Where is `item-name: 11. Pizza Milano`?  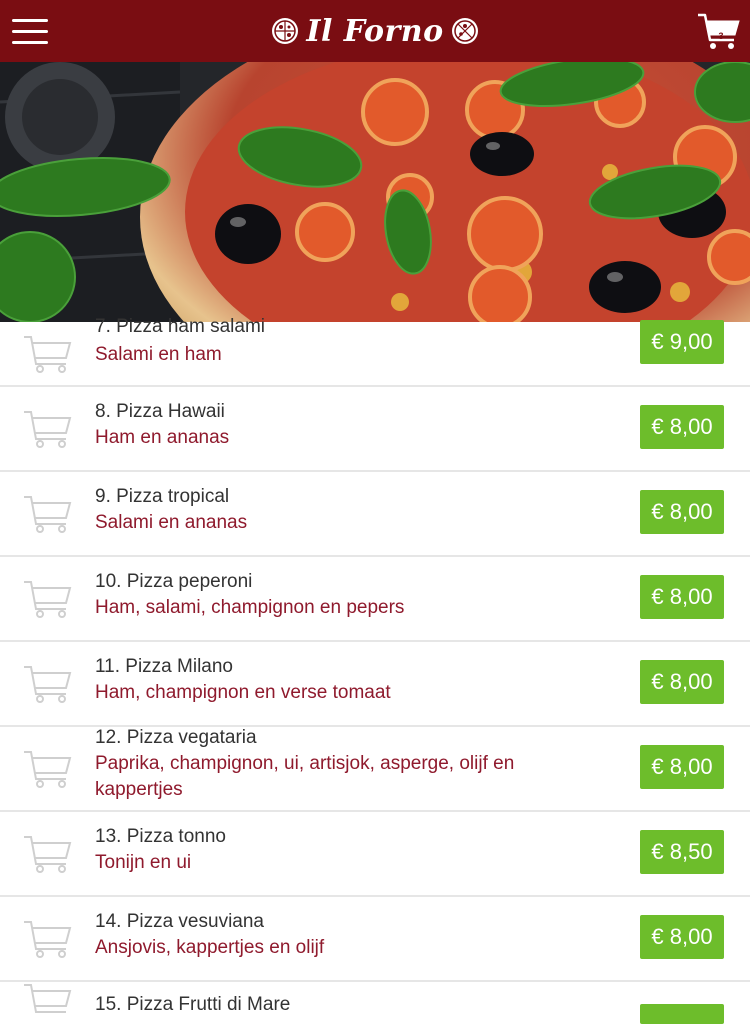
item-name: 11. Pizza Milano is located at coordinates (164, 666).